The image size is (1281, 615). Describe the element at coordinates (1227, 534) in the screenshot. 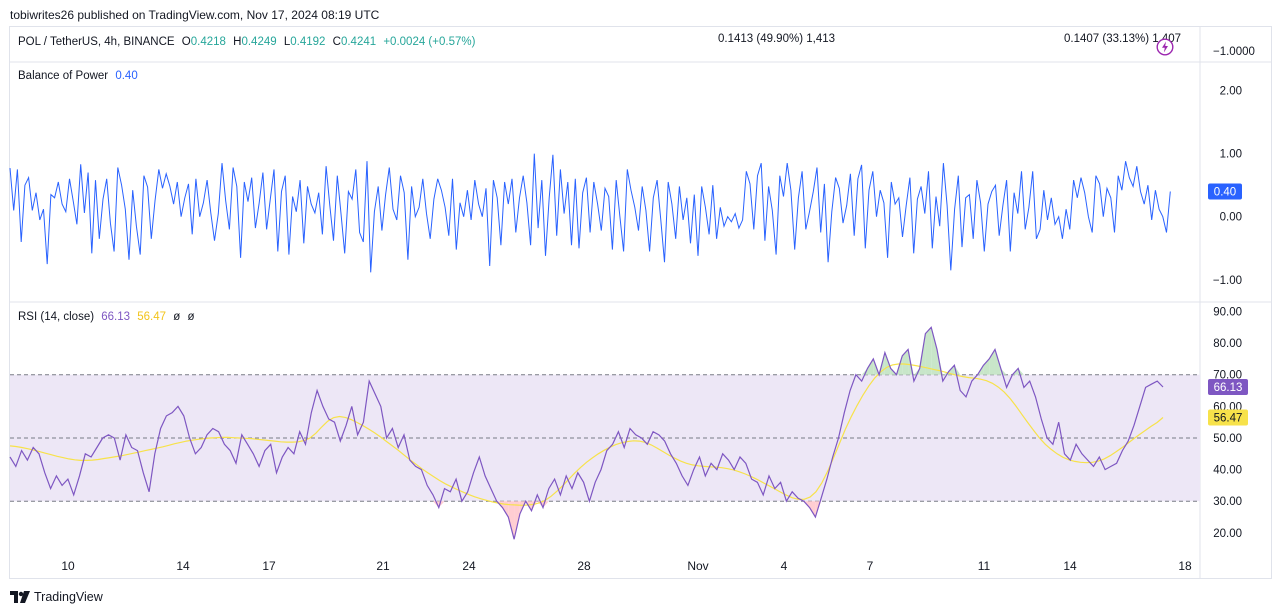

I see `rsi-y-tick-7: 20.00` at that location.